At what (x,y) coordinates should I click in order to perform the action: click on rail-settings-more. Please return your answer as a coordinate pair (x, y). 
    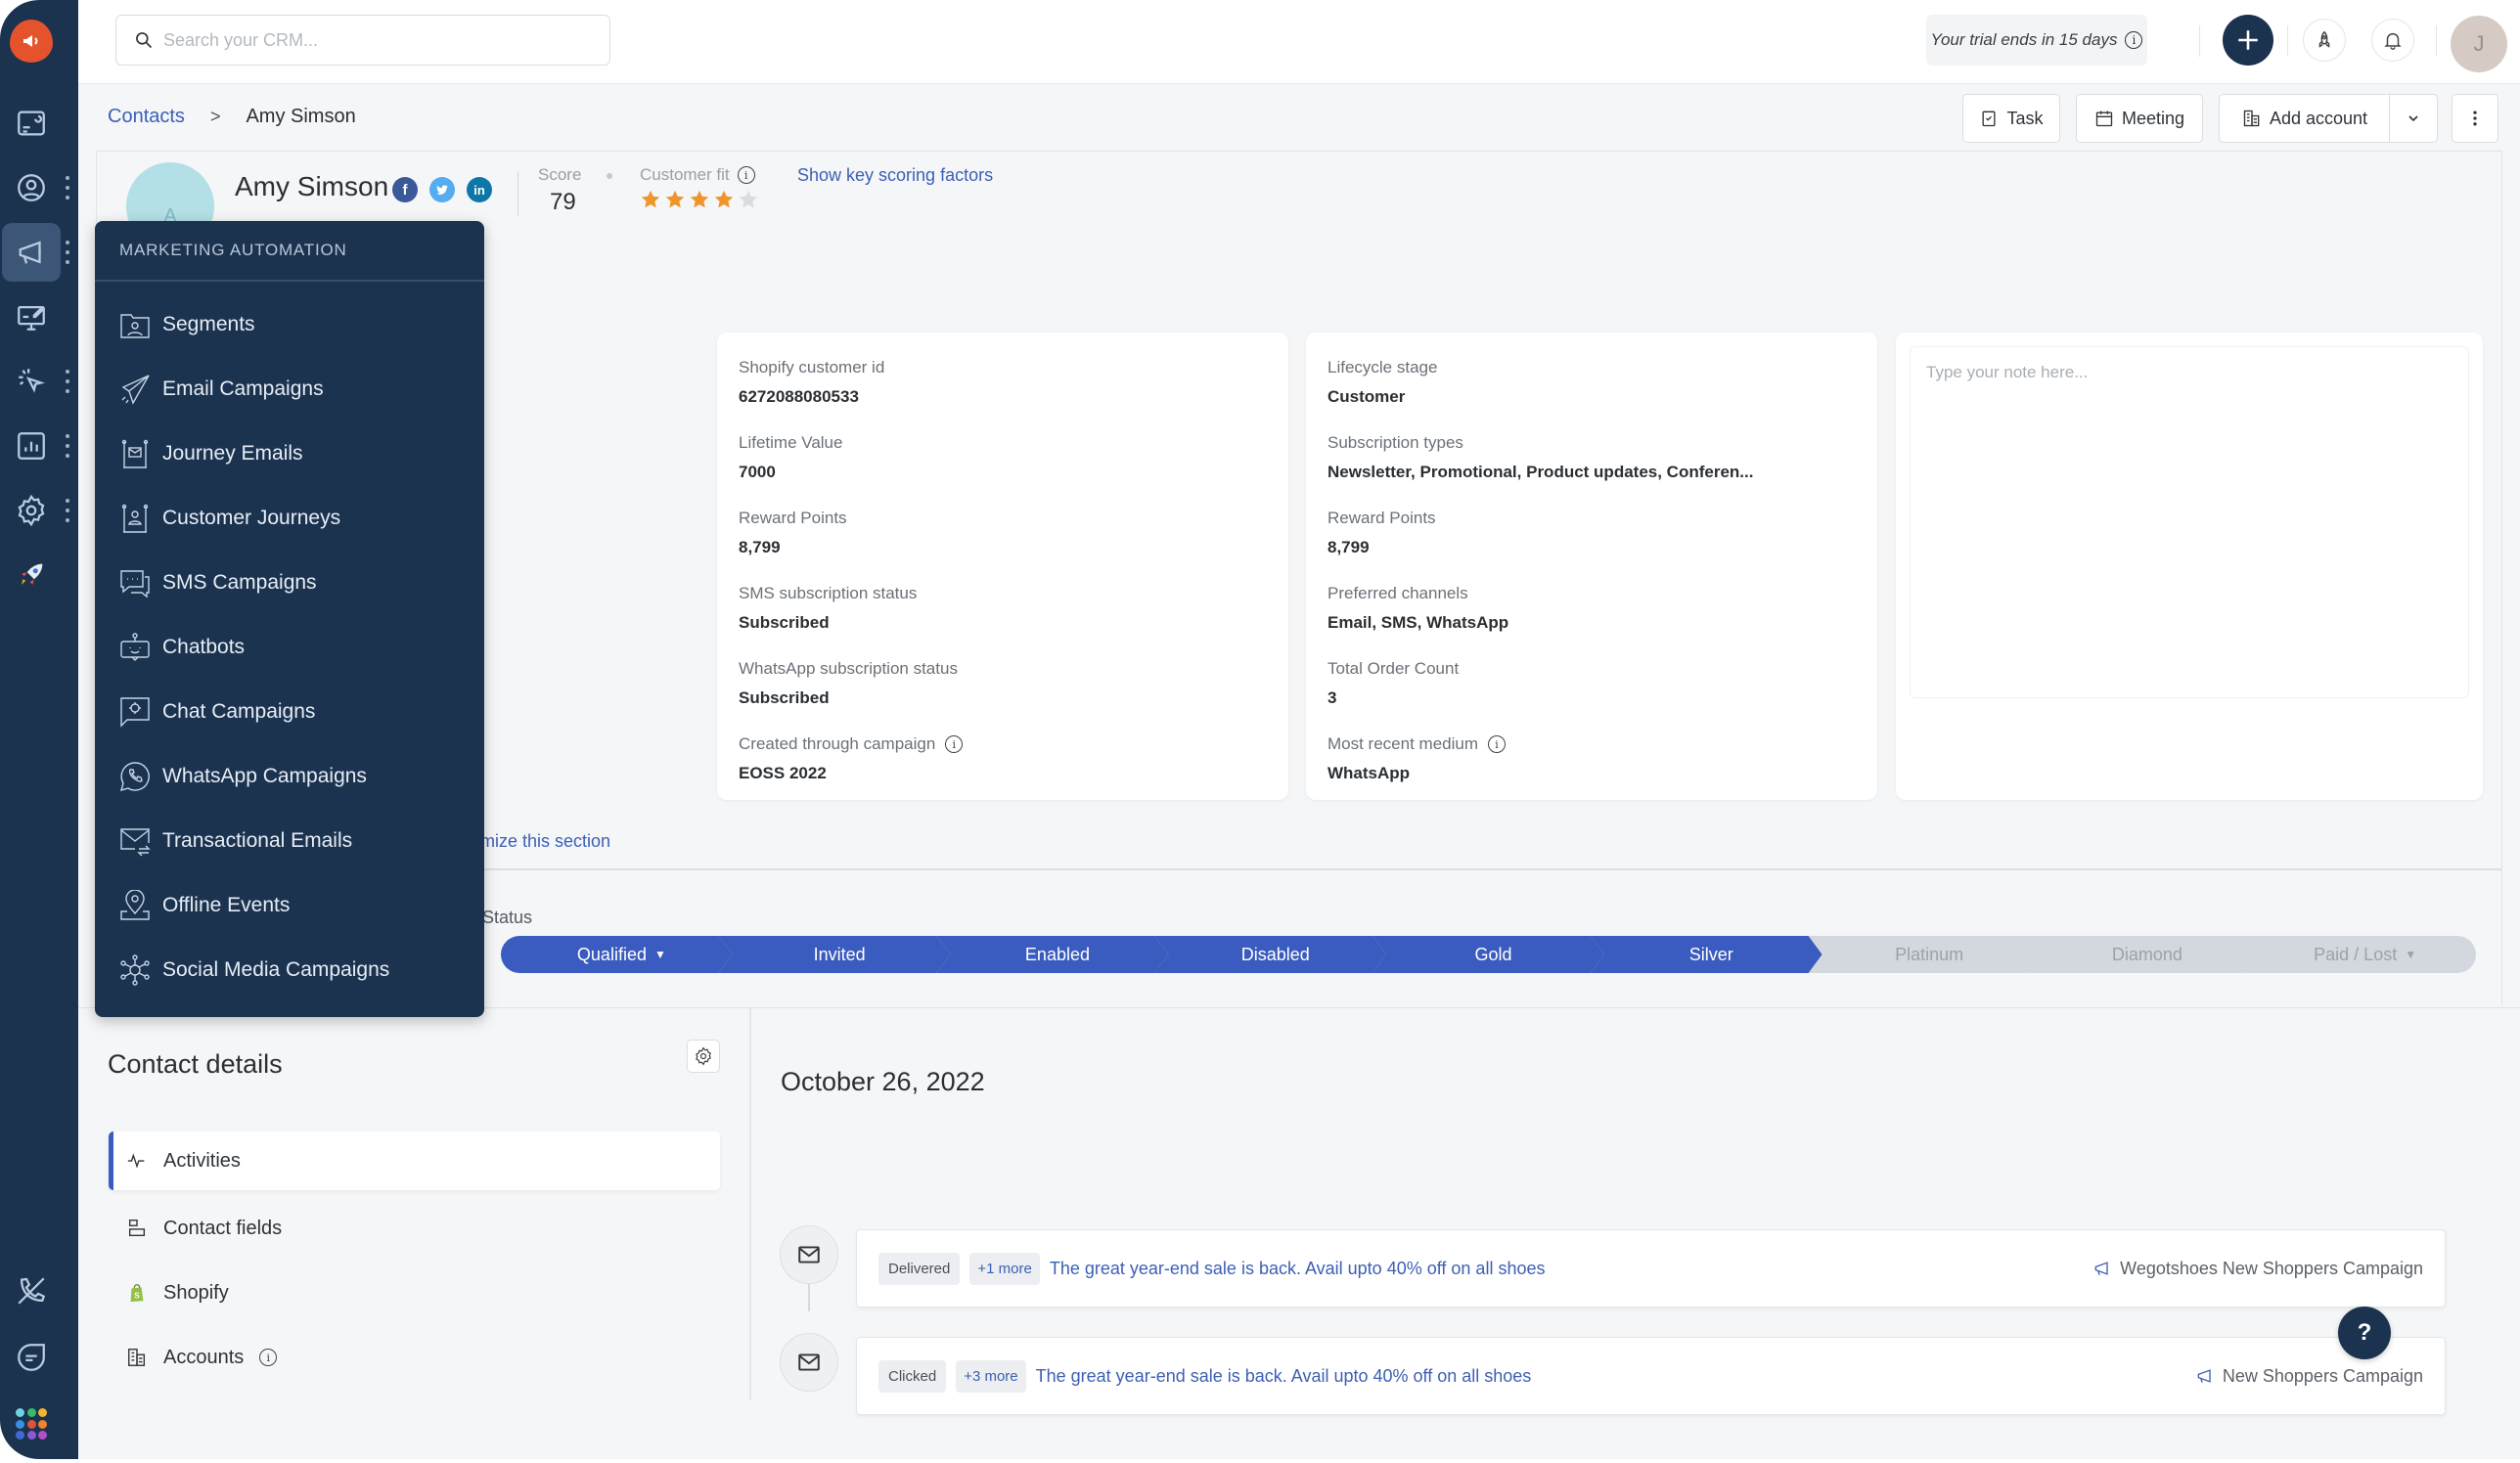
    Looking at the image, I should click on (67, 510).